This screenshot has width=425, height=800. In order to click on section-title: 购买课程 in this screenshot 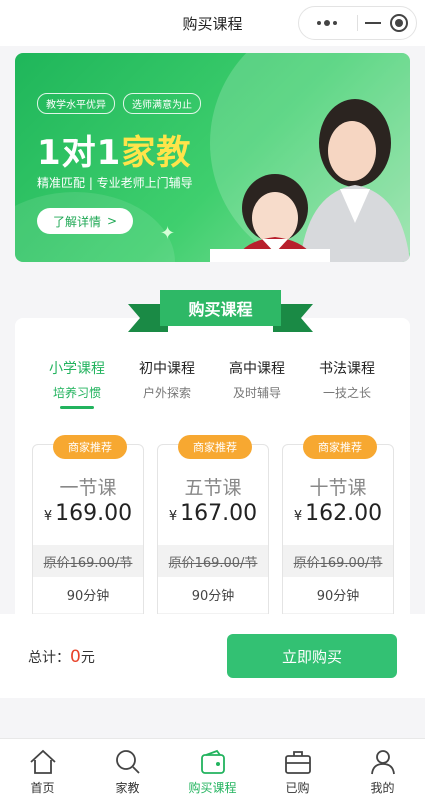, I will do `click(220, 308)`.